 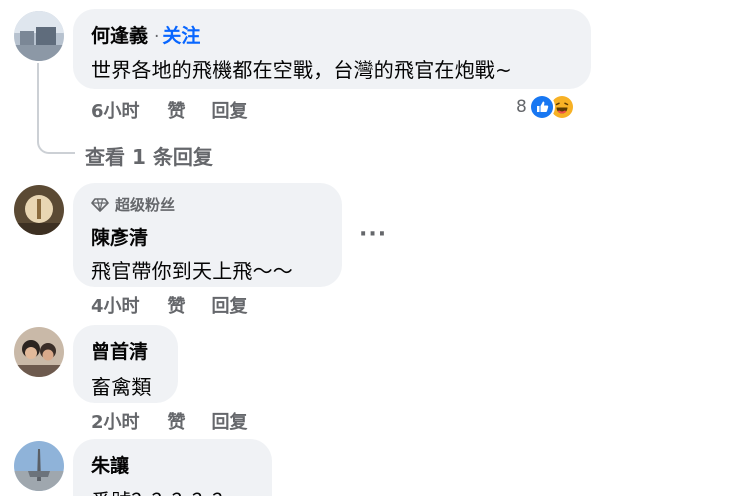 What do you see at coordinates (332, 49) in the screenshot?
I see `comment-bubble: 何逢義 · 关注 世界各地的飛機都在空戰，台灣的飛官在炮戰~` at bounding box center [332, 49].